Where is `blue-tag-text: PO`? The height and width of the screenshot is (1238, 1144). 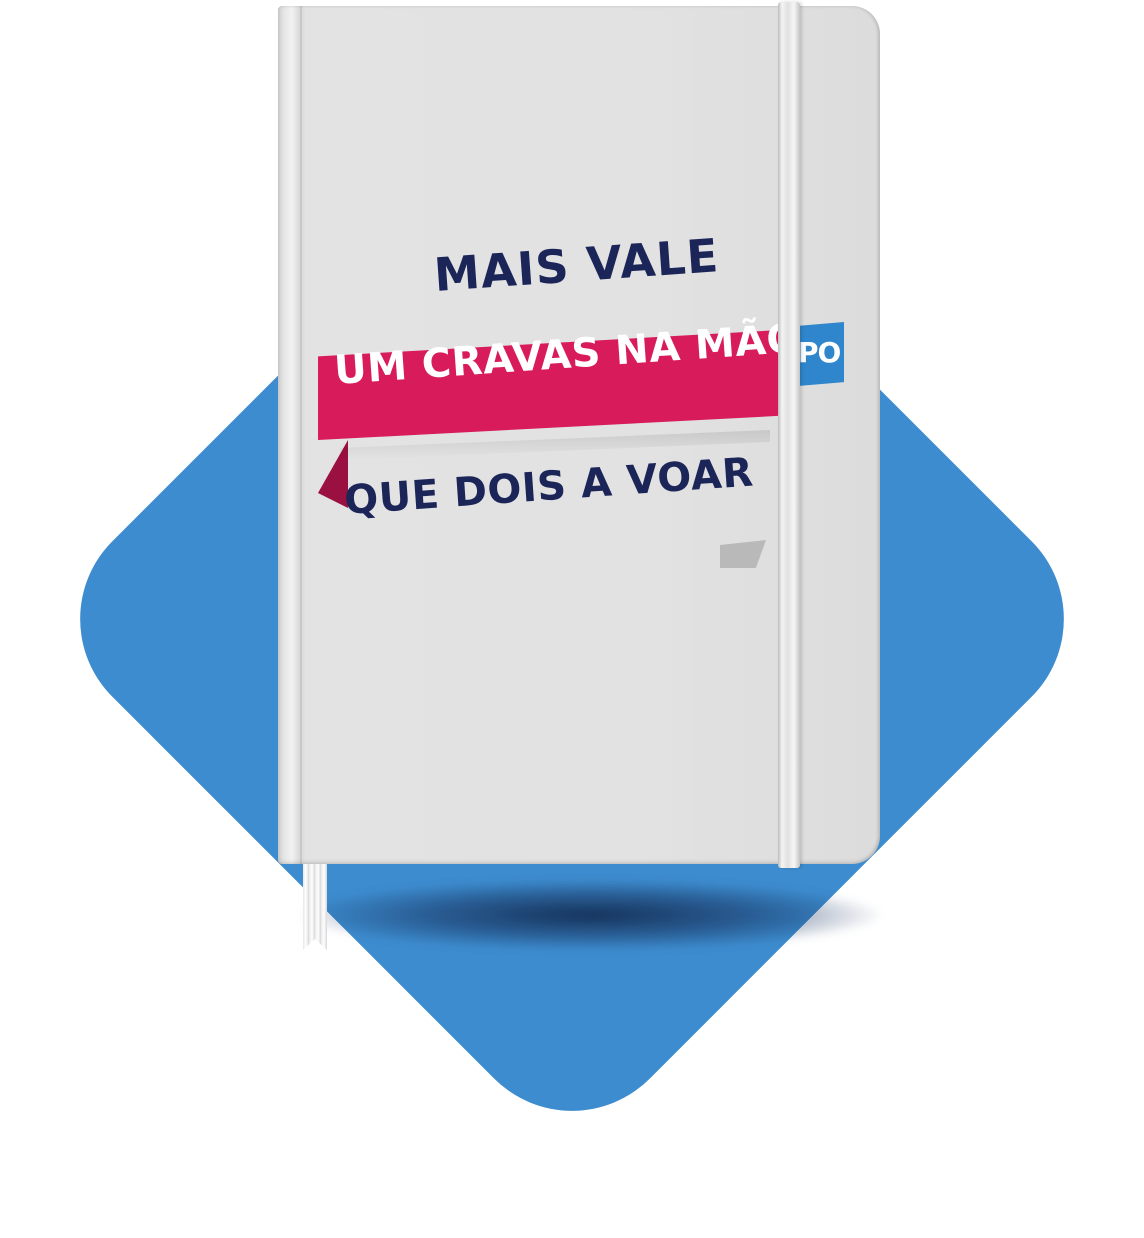
blue-tag-text: PO is located at coordinates (819, 352).